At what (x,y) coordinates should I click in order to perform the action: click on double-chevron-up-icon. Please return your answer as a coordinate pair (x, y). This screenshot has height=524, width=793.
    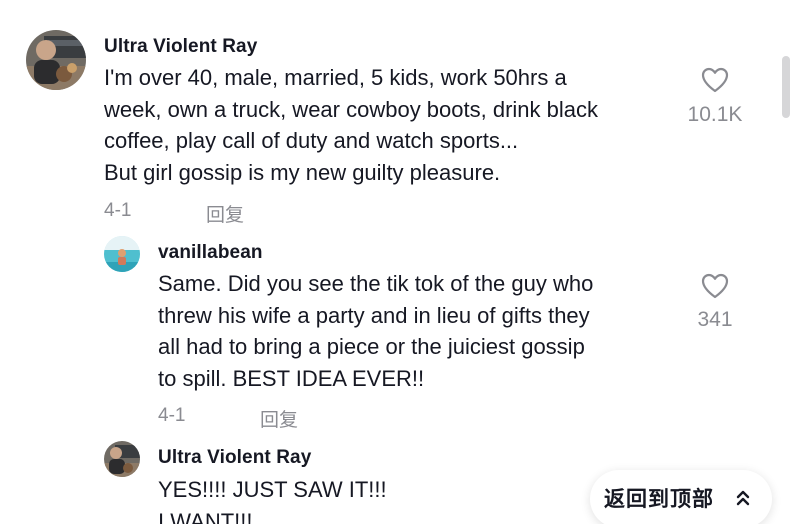
    Looking at the image, I should click on (743, 498).